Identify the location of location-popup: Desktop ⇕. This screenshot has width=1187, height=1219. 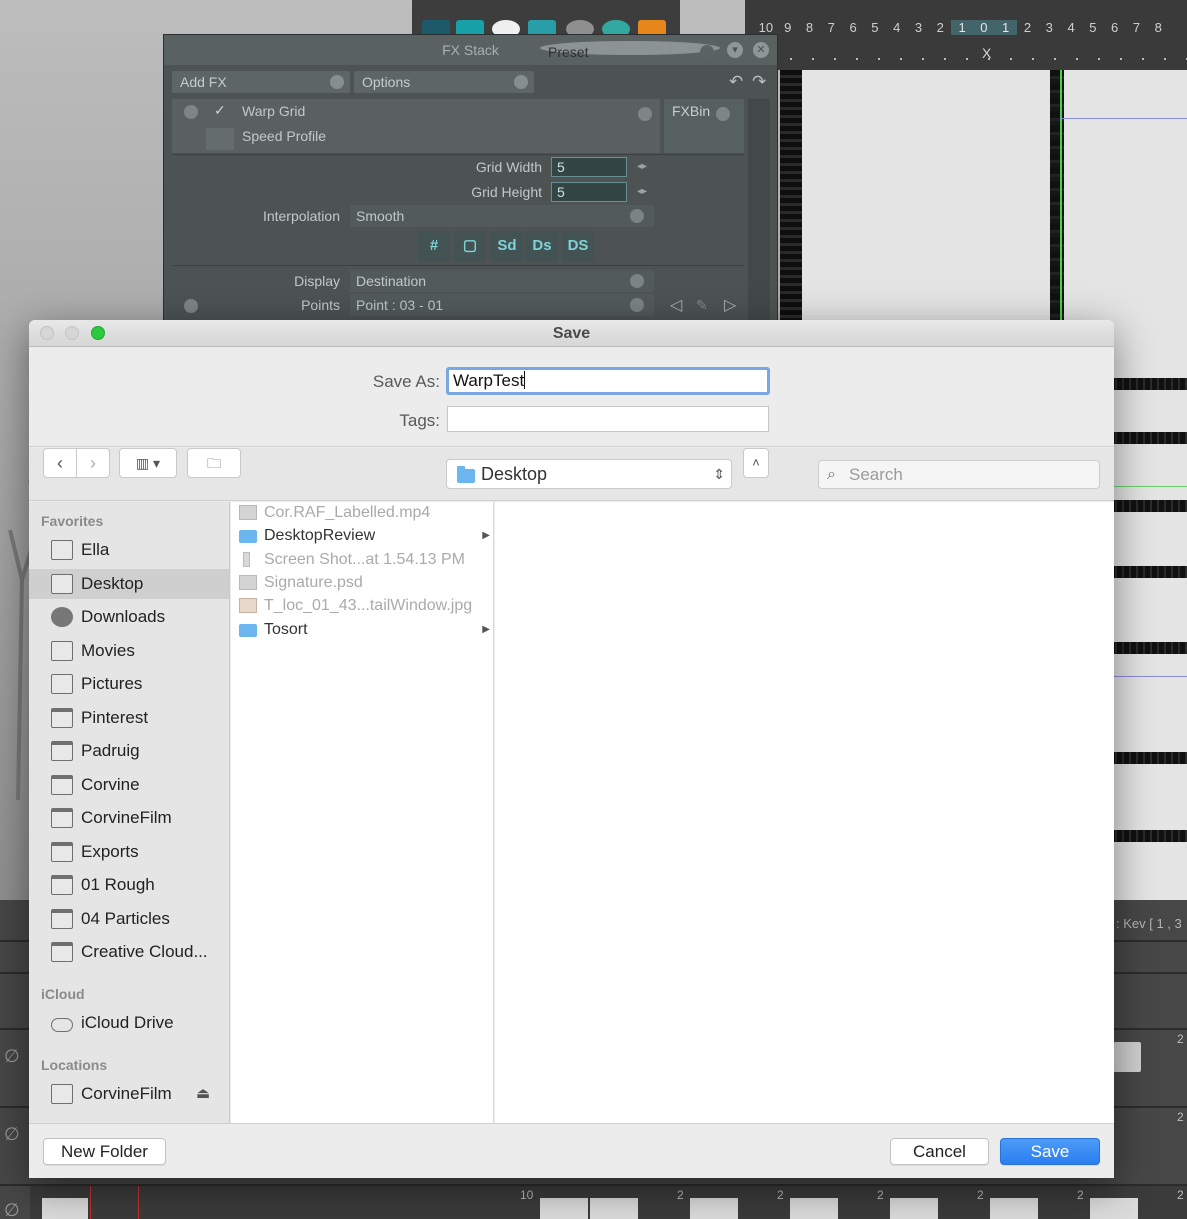
(589, 474).